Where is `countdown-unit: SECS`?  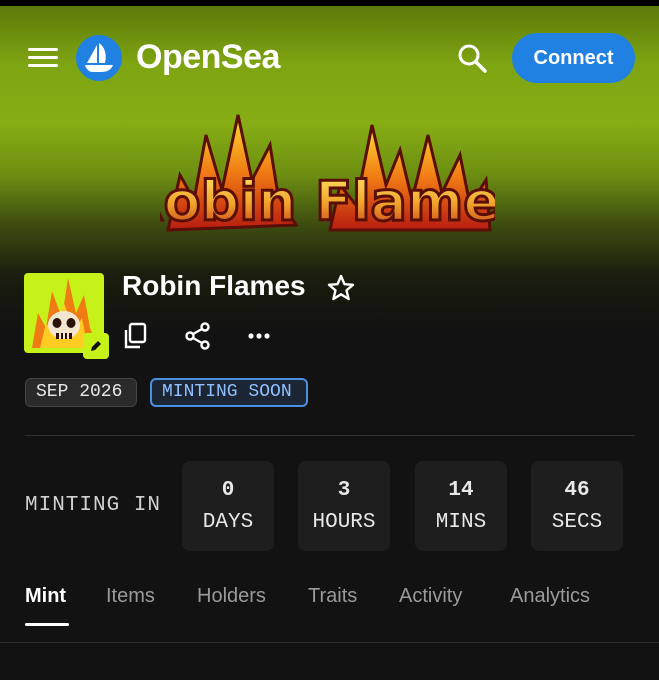
countdown-unit: SECS is located at coordinates (577, 522).